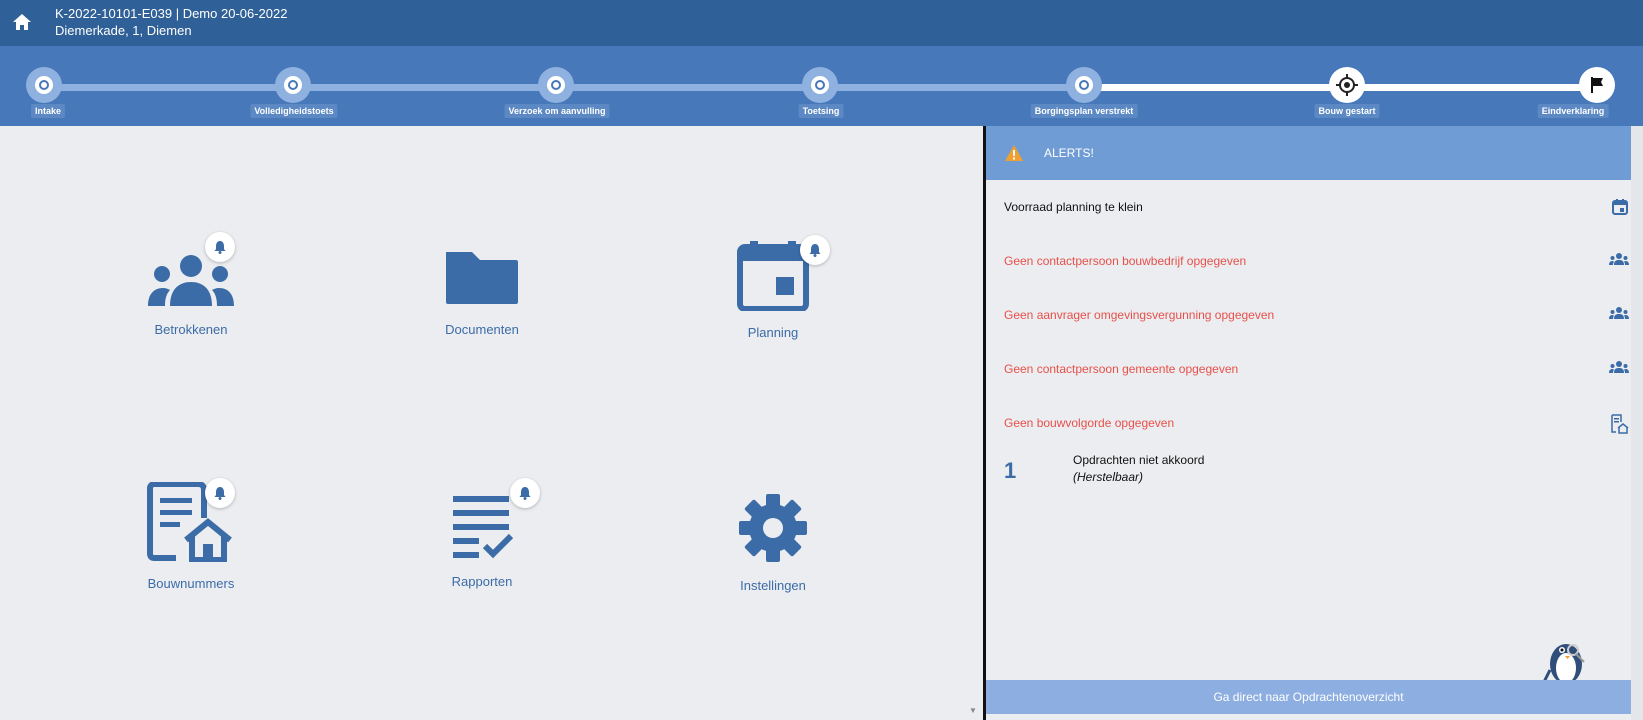 Image resolution: width=1643 pixels, height=720 pixels. Describe the element at coordinates (1314, 369) in the screenshot. I see `alert-item: Geen contactpersoon gemeente opgegeven` at that location.